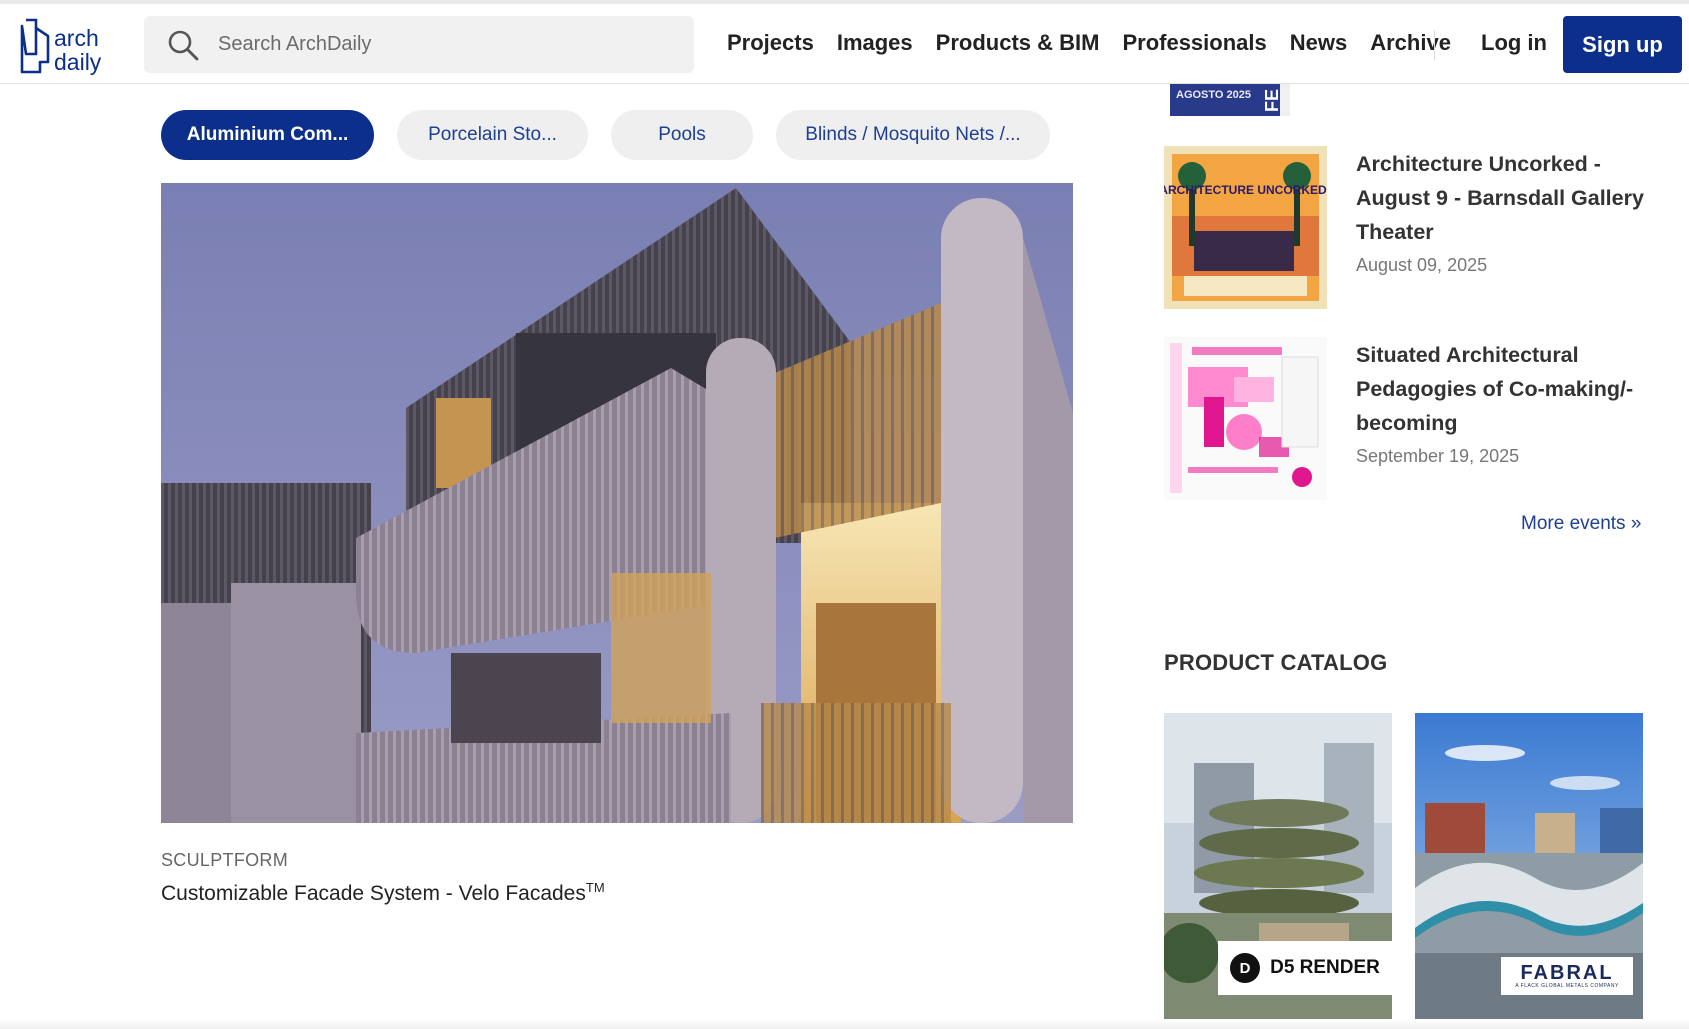 Image resolution: width=1689 pixels, height=1029 pixels. I want to click on event-date-architecture-uncorked: August 09, 2025, so click(1422, 265).